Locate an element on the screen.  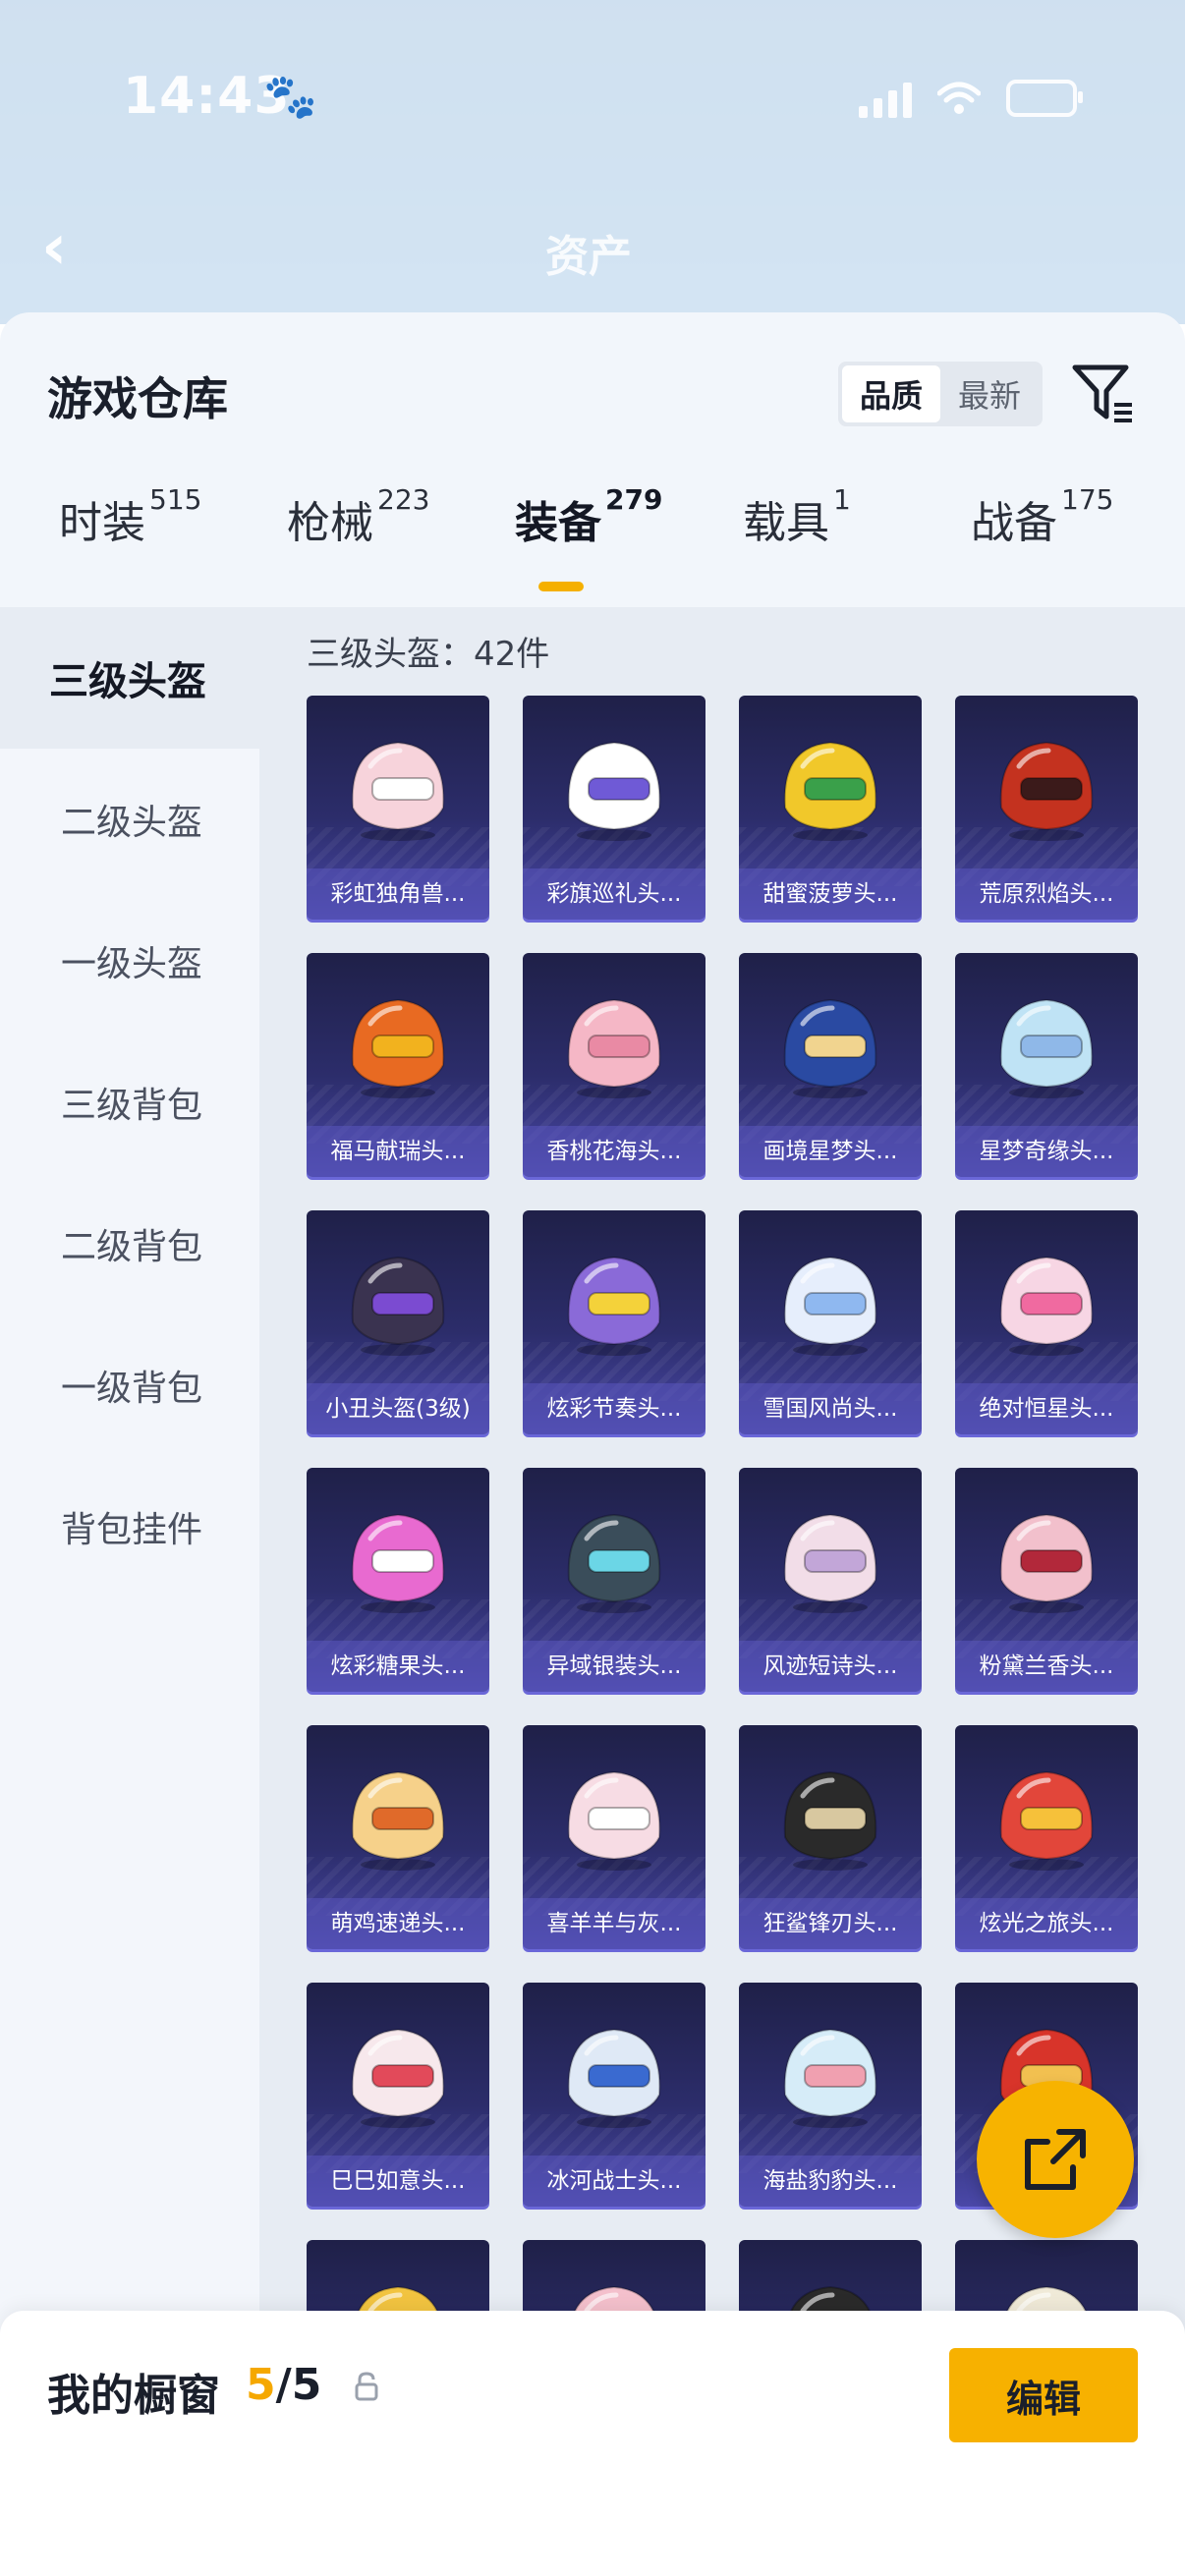
sort-toggle: 品质 最新 is located at coordinates (941, 394).